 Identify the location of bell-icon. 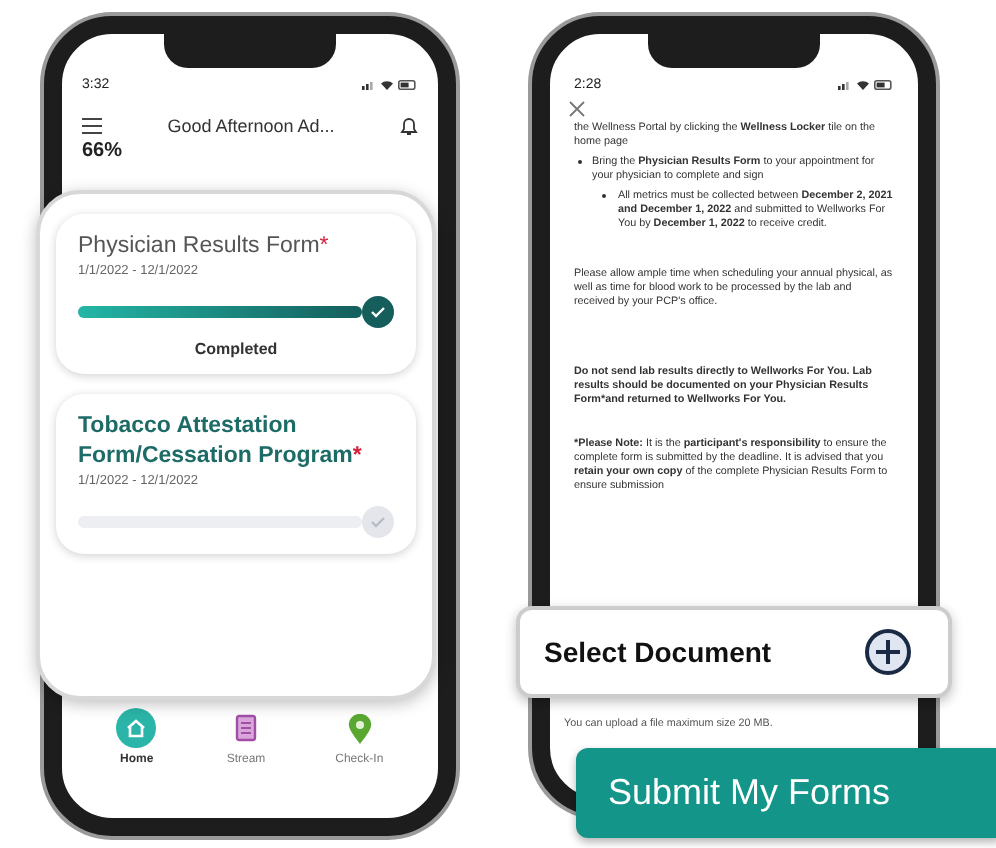
(409, 126).